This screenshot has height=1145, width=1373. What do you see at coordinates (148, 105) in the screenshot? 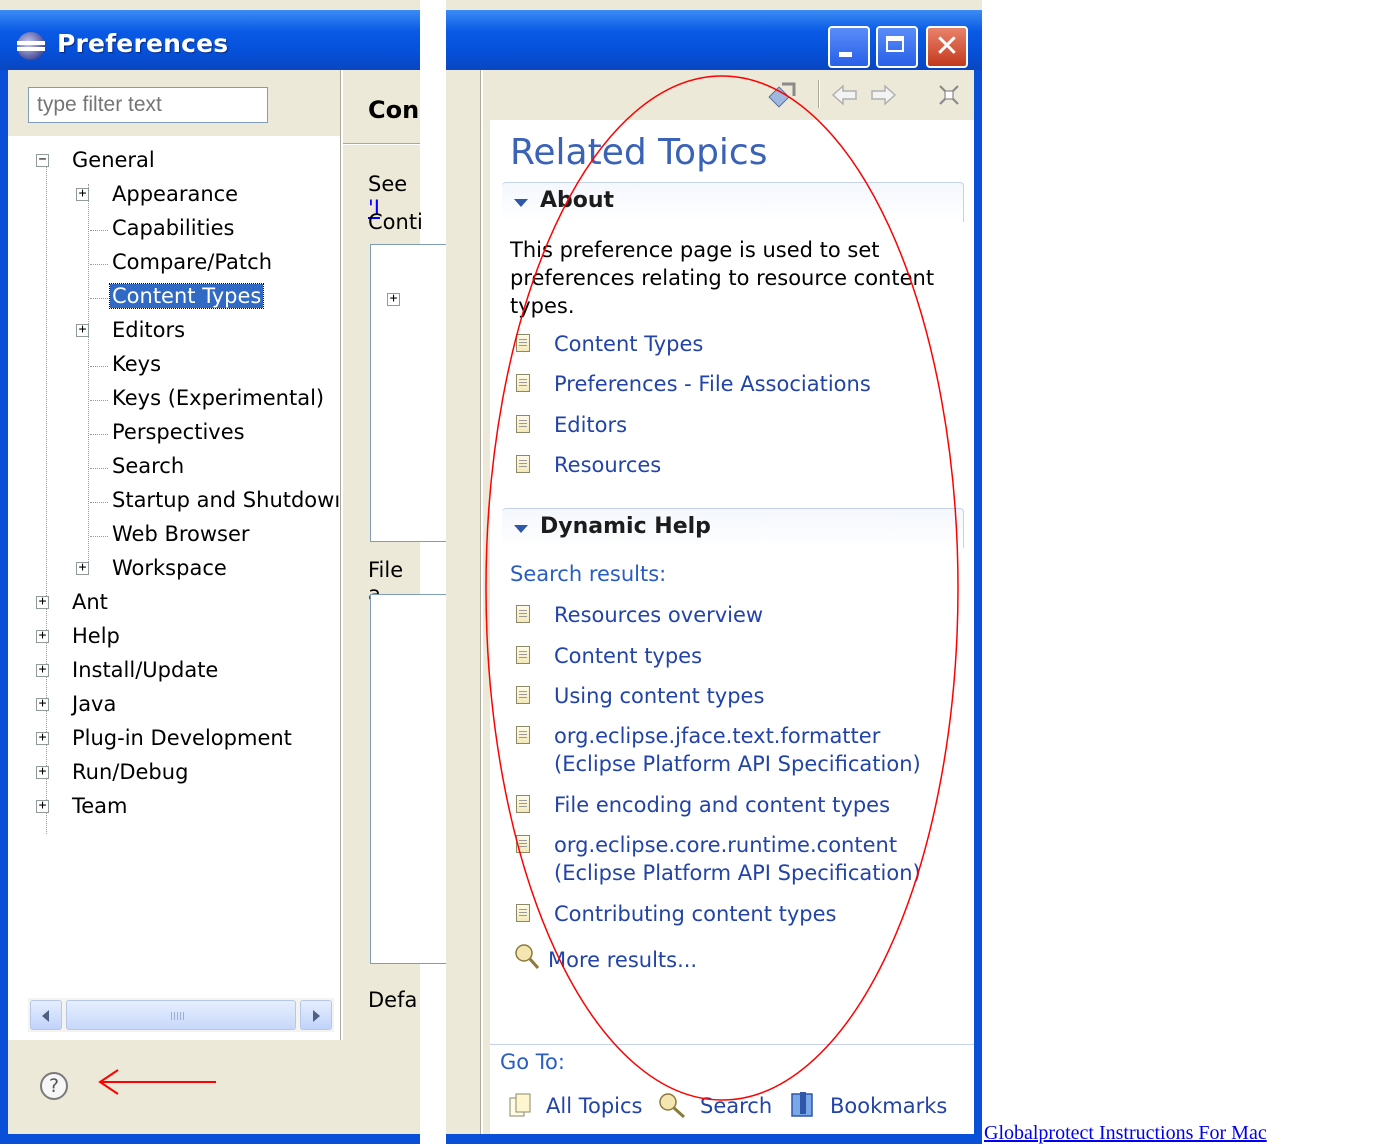
I see `filter-input` at bounding box center [148, 105].